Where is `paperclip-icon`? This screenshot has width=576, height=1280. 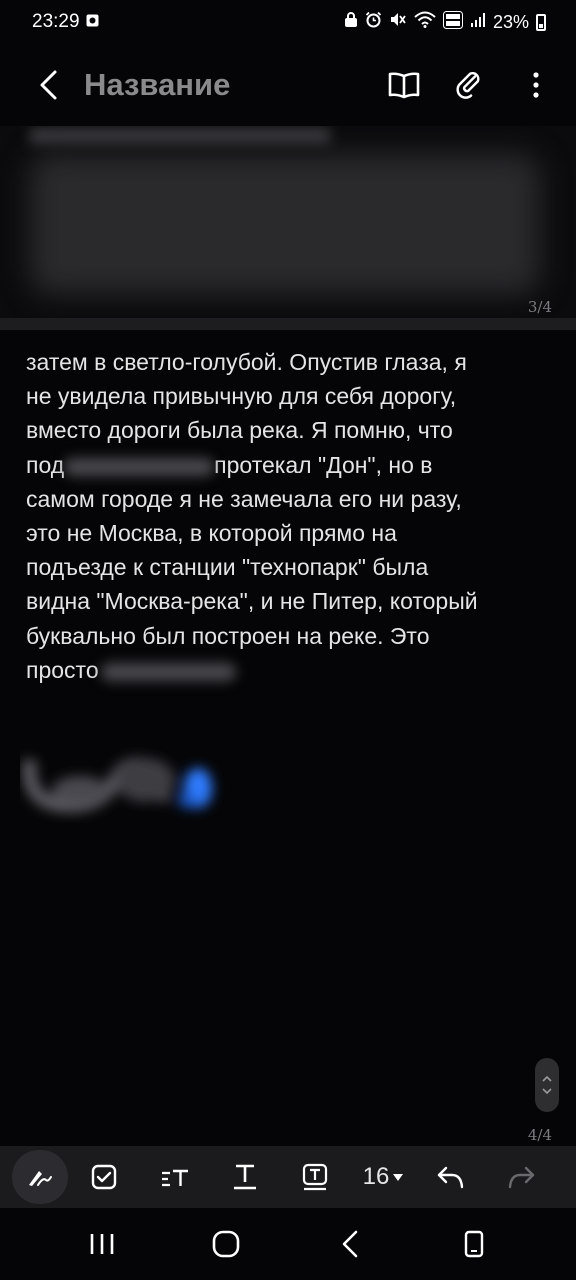 paperclip-icon is located at coordinates (468, 85).